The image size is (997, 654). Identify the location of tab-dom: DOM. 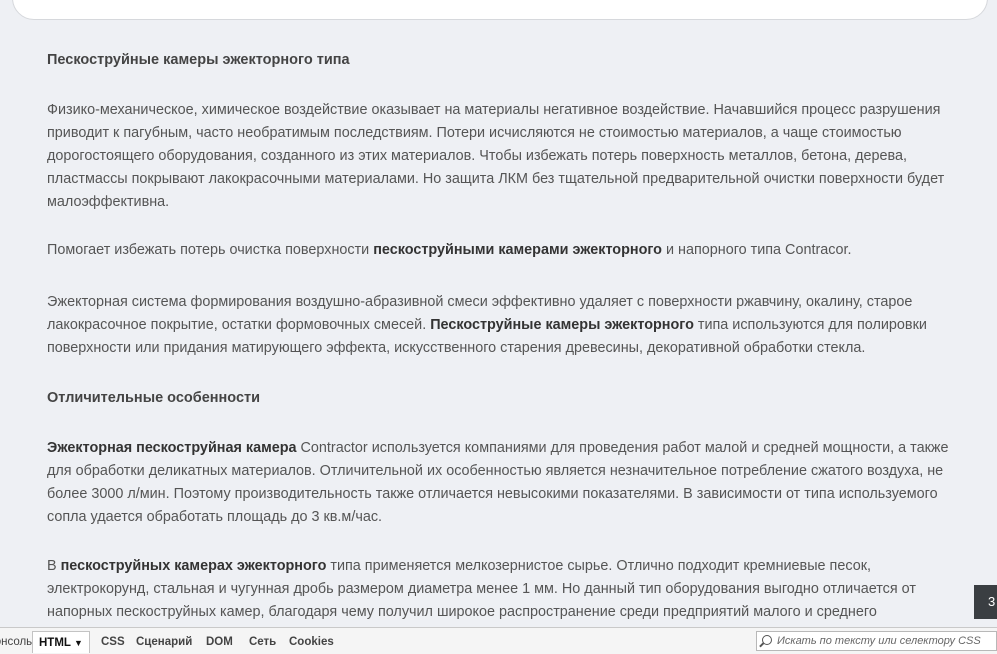
(219, 642).